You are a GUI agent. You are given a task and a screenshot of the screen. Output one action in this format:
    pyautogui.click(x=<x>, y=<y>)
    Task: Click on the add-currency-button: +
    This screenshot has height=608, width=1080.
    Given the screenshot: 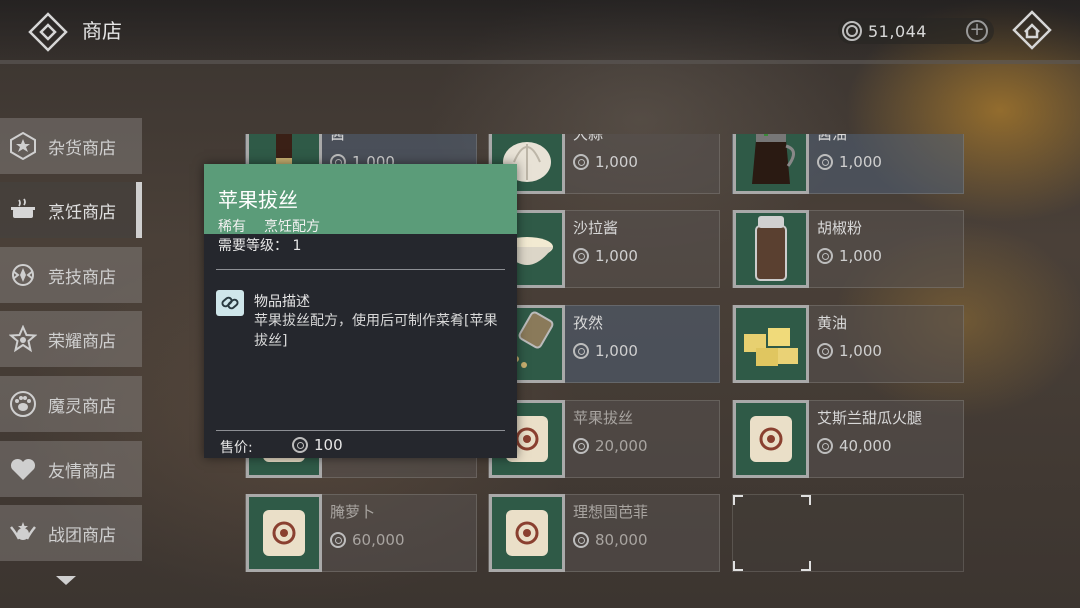 What is the action you would take?
    pyautogui.click(x=977, y=31)
    